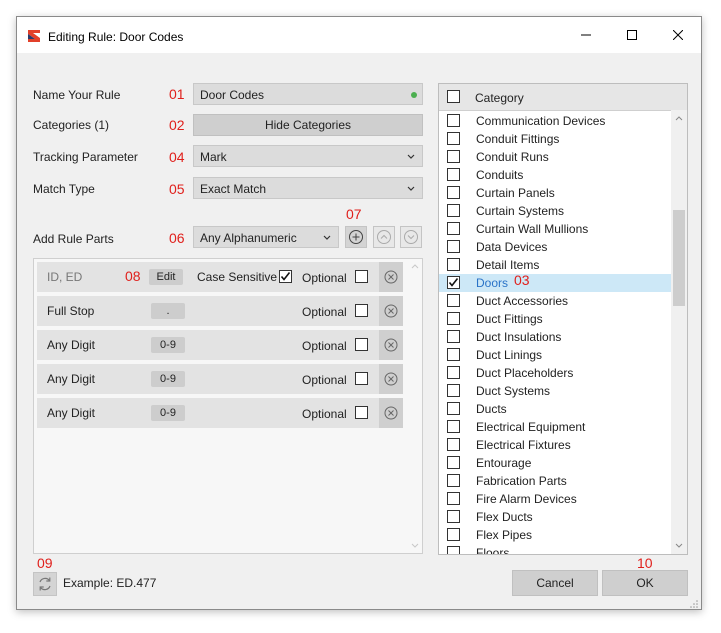 This screenshot has height=633, width=721. I want to click on title-bar: Editing Rule: Door Codes, so click(359, 35).